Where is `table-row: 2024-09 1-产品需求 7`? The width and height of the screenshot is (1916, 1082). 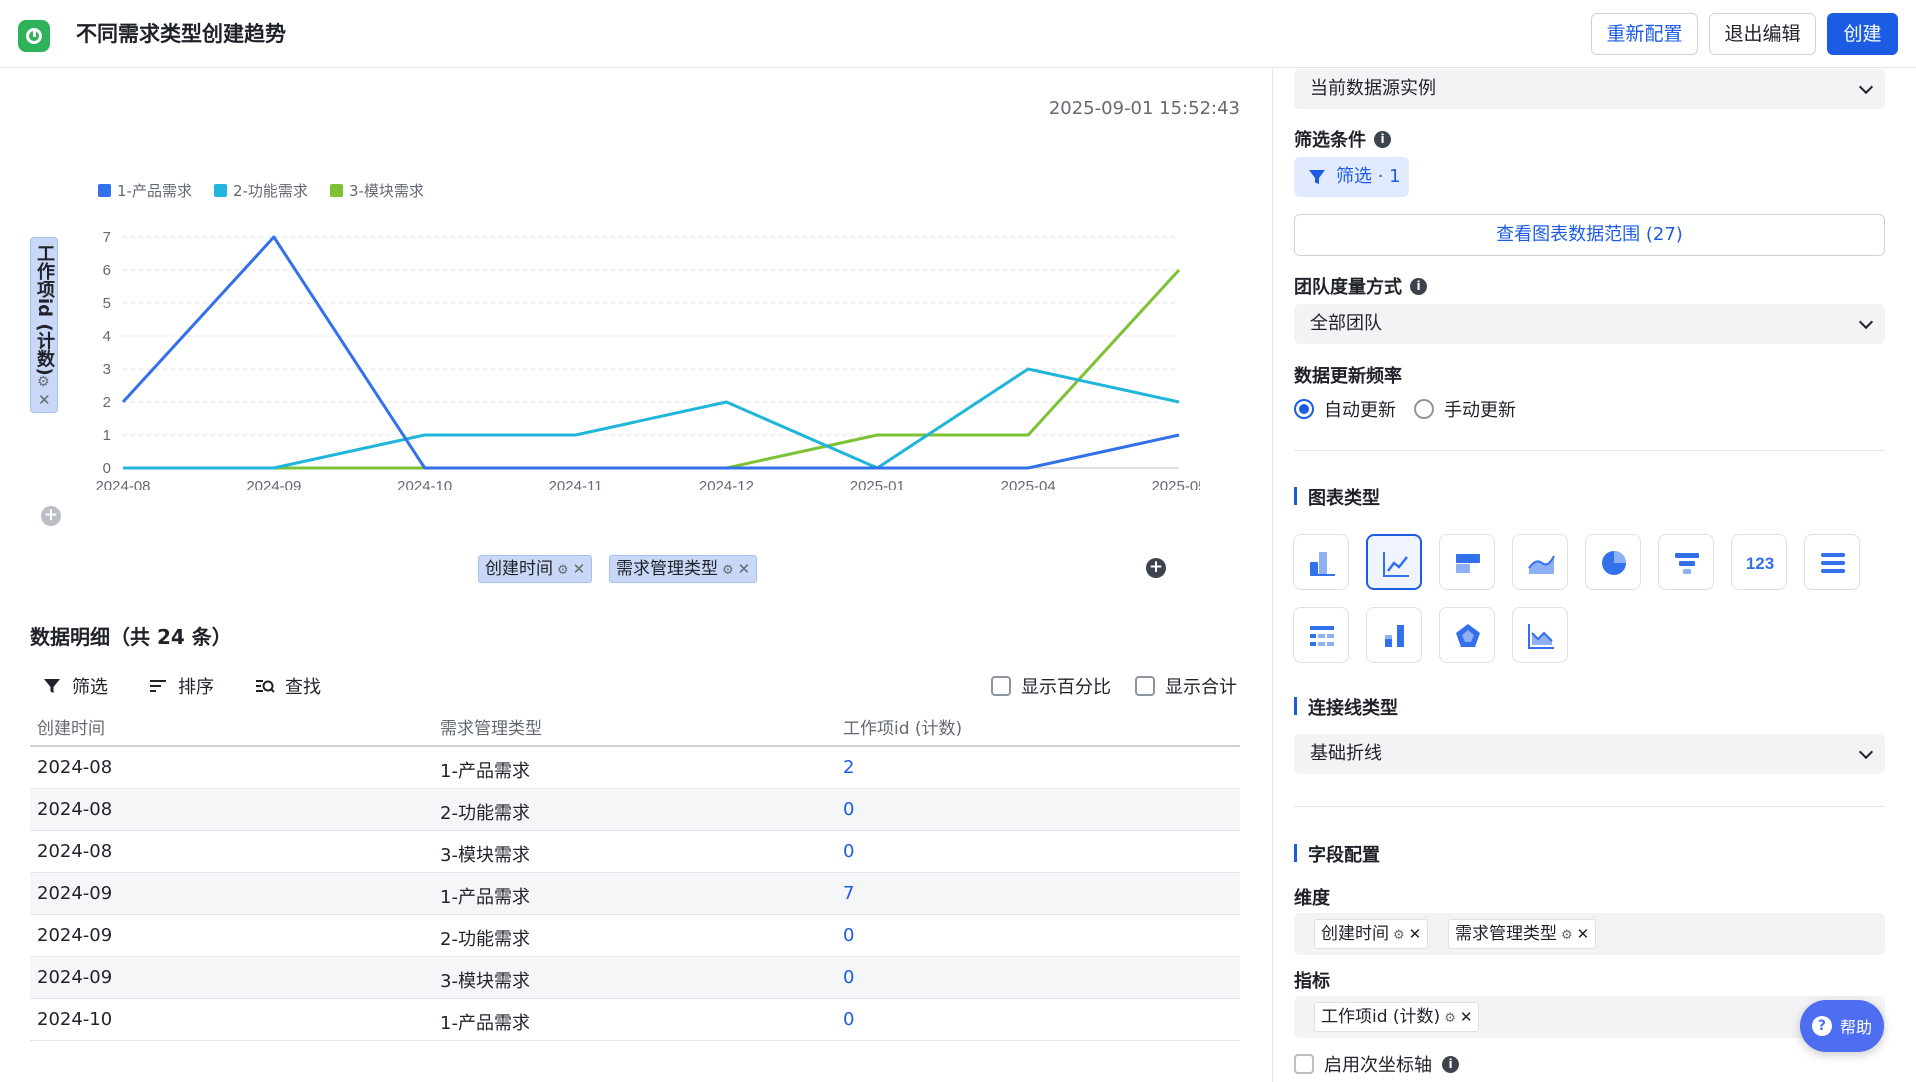
table-row: 2024-09 1-产品需求 7 is located at coordinates (635, 894).